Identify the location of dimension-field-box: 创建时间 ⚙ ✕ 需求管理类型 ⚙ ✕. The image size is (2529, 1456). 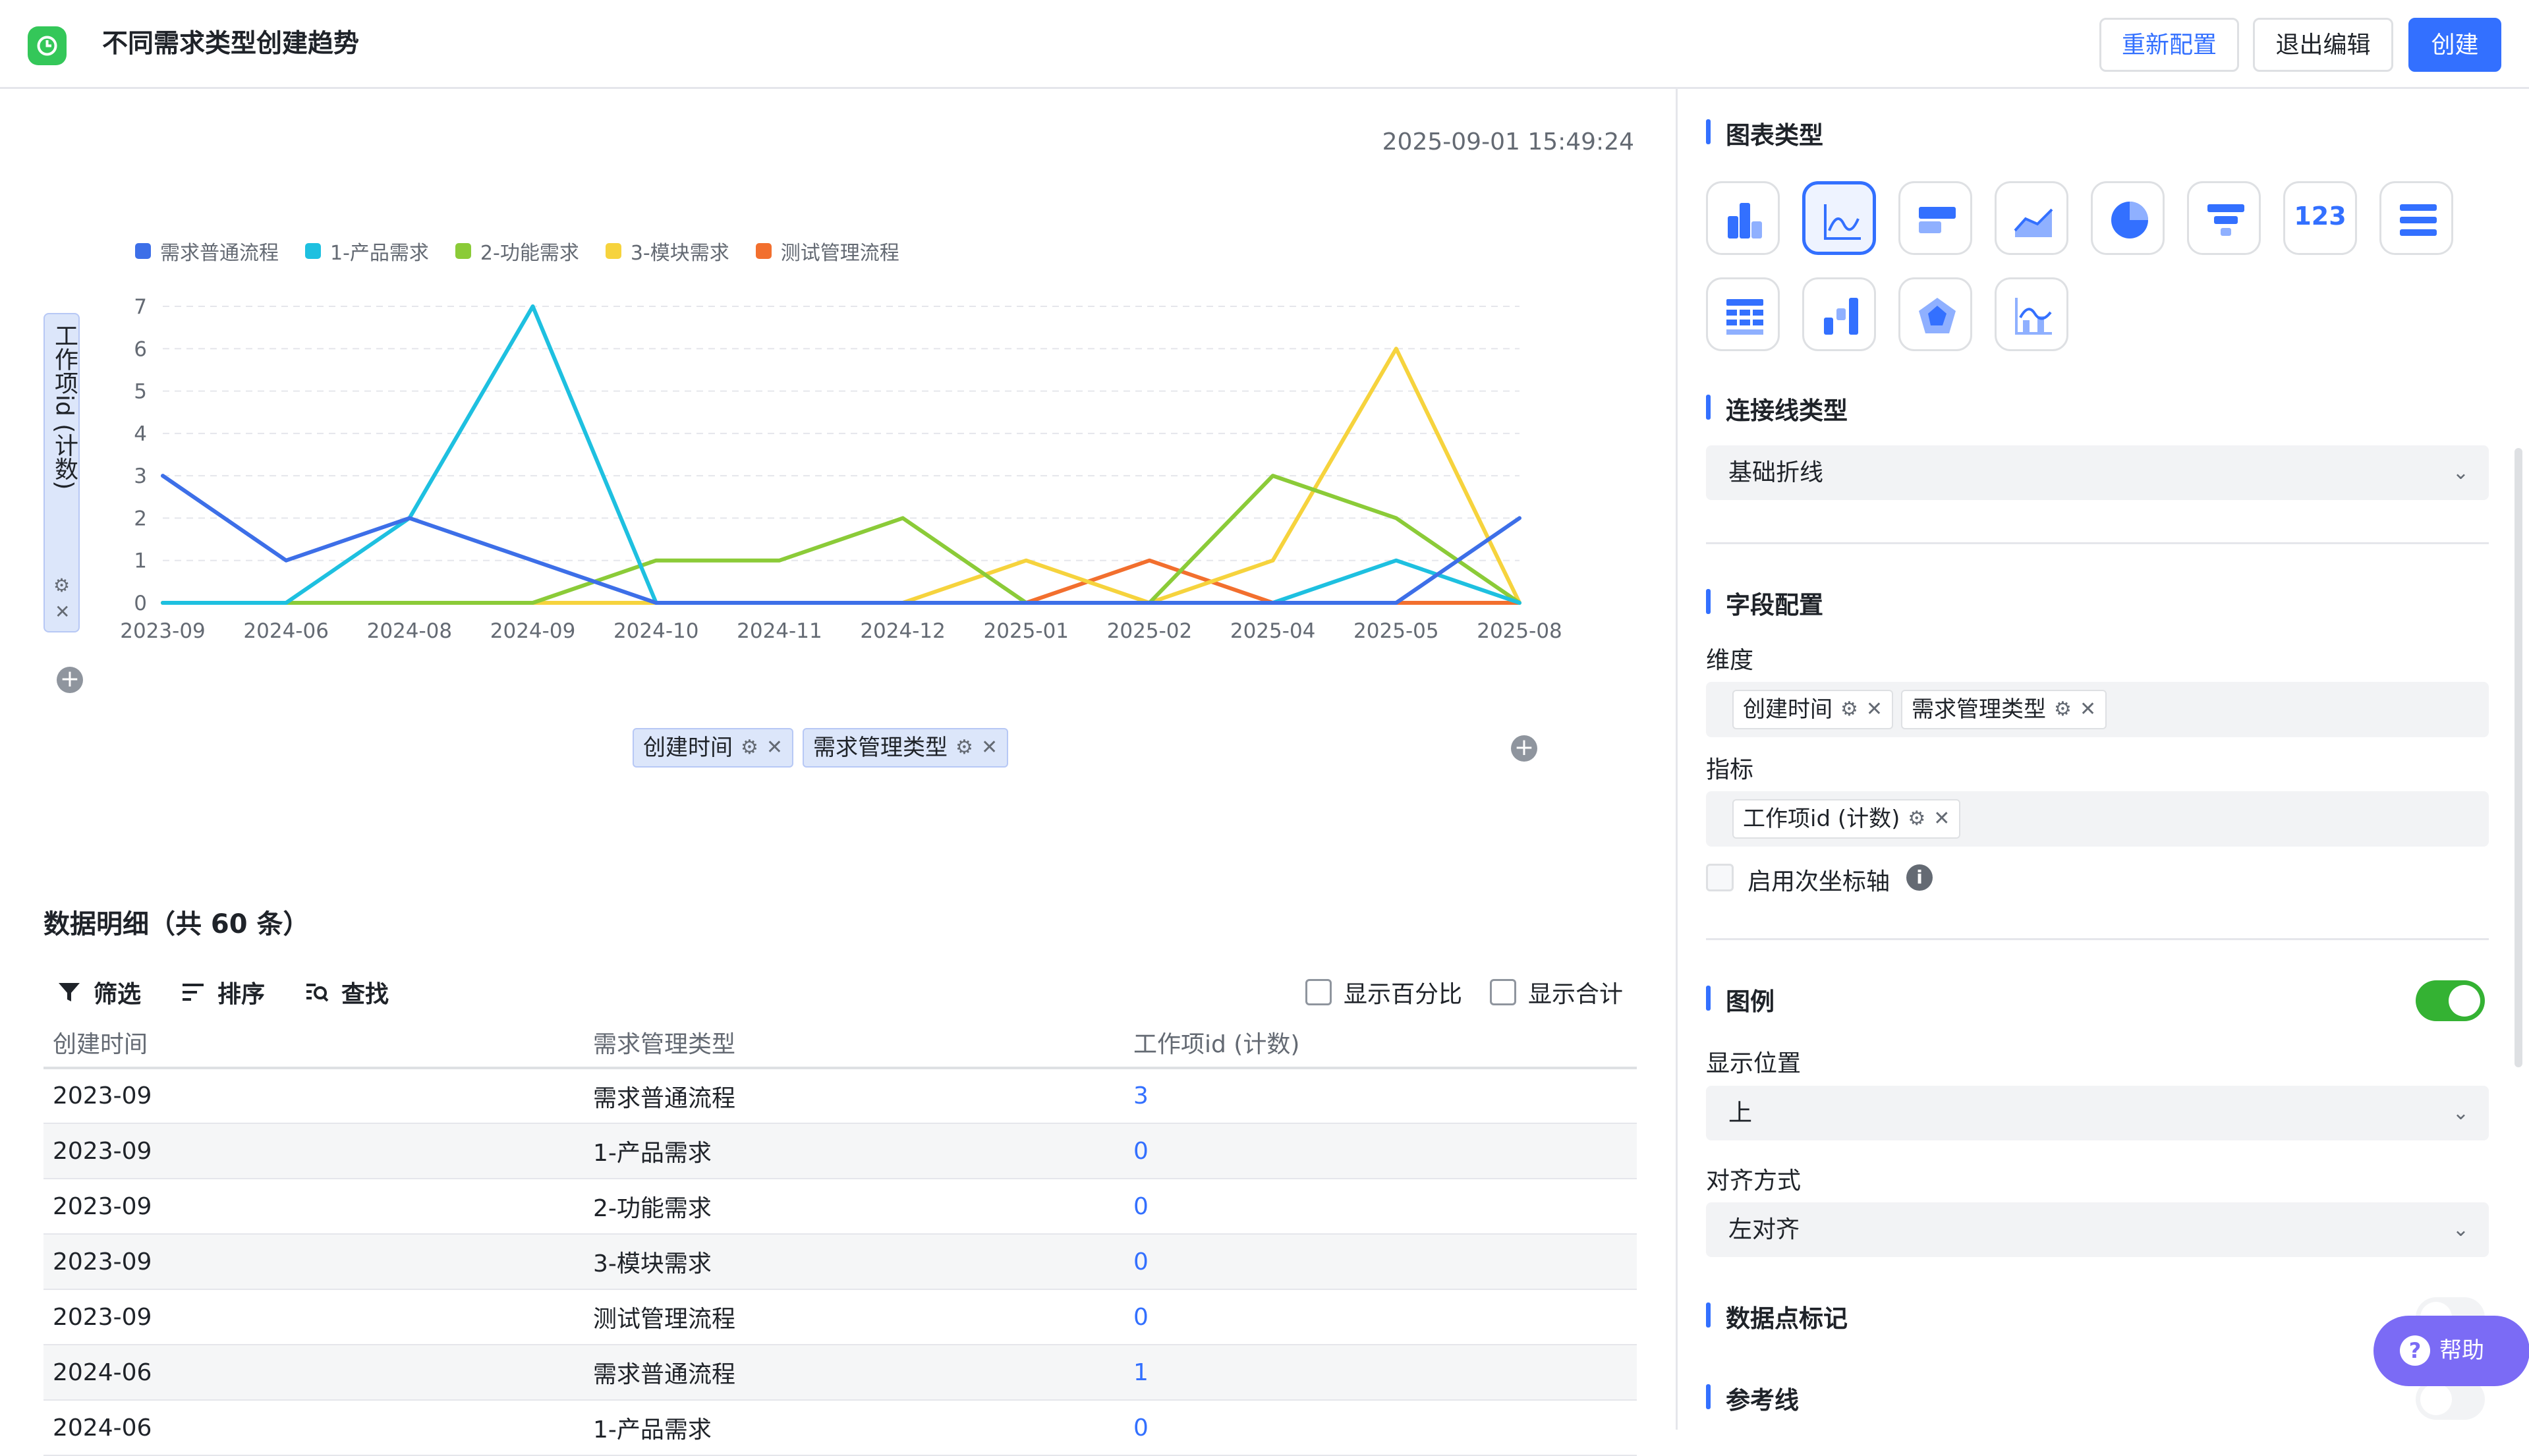
(2097, 709).